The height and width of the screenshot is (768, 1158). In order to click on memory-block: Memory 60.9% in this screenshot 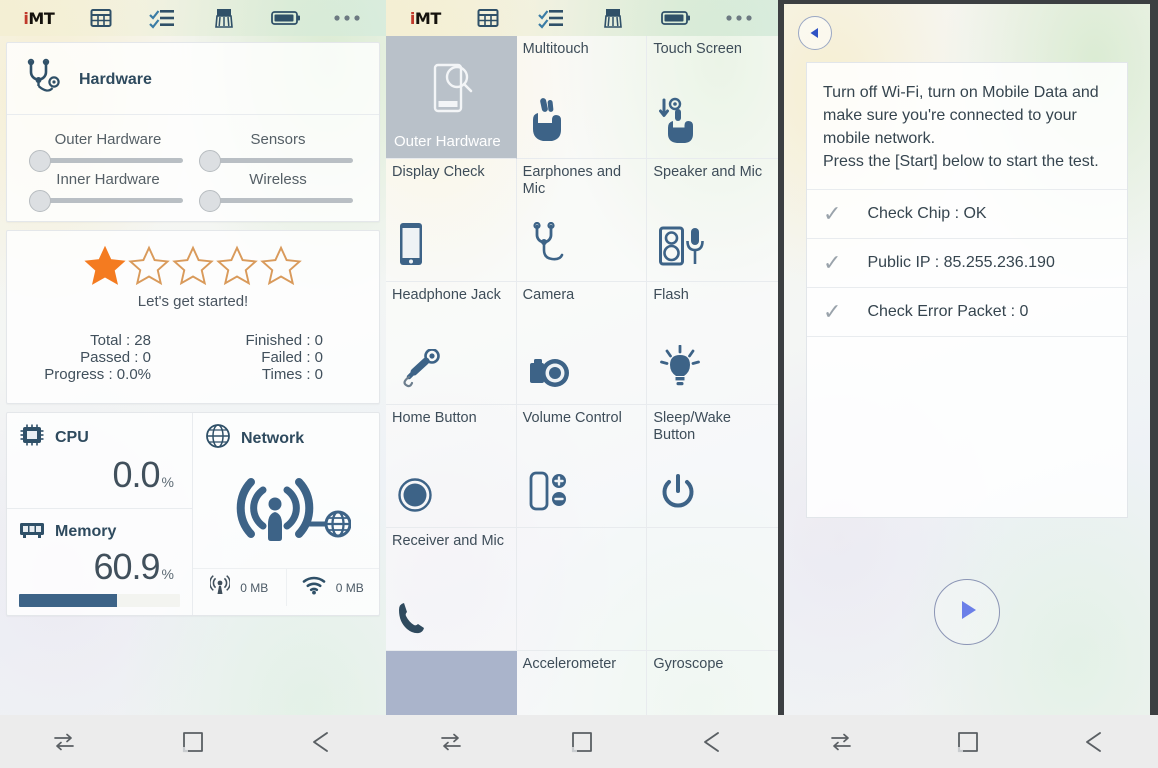, I will do `click(99, 562)`.